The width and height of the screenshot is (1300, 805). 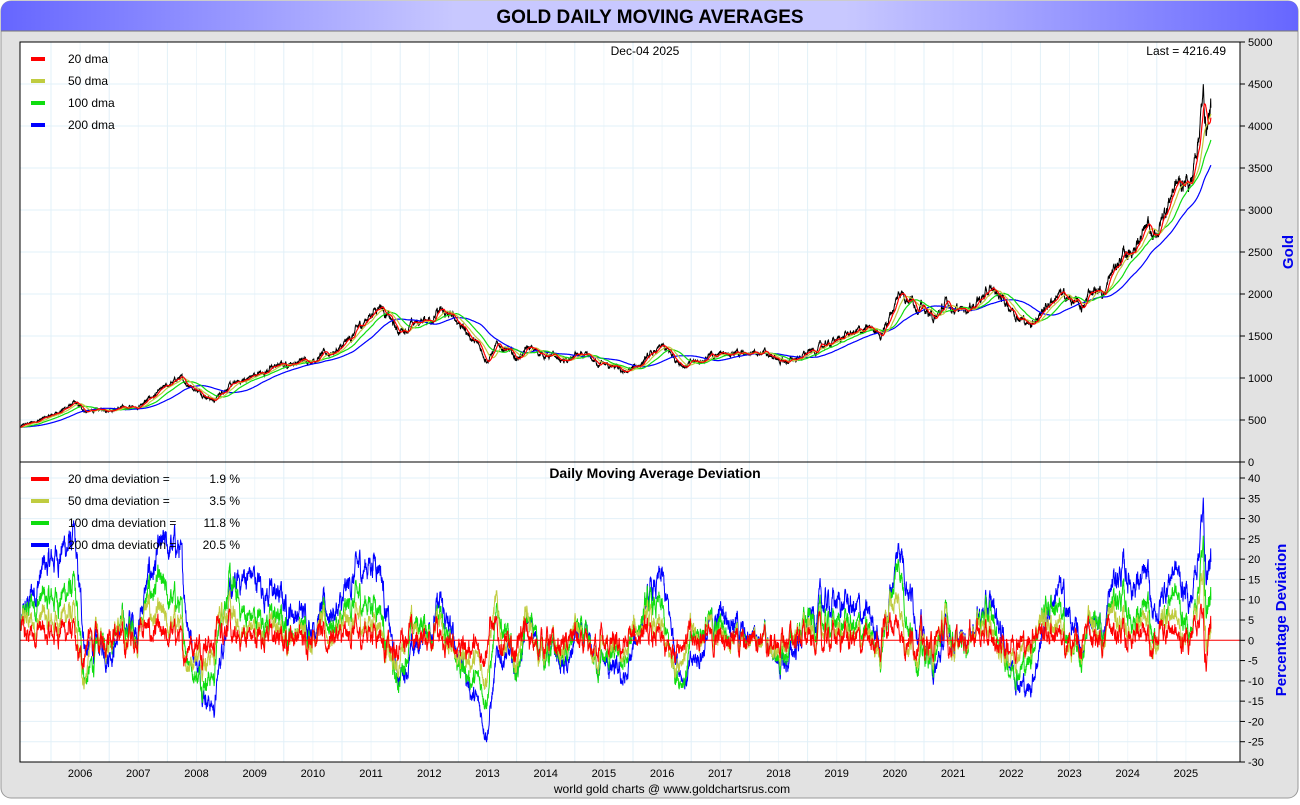 What do you see at coordinates (119, 501) in the screenshot?
I see `legend-label: 50 dma deviation =` at bounding box center [119, 501].